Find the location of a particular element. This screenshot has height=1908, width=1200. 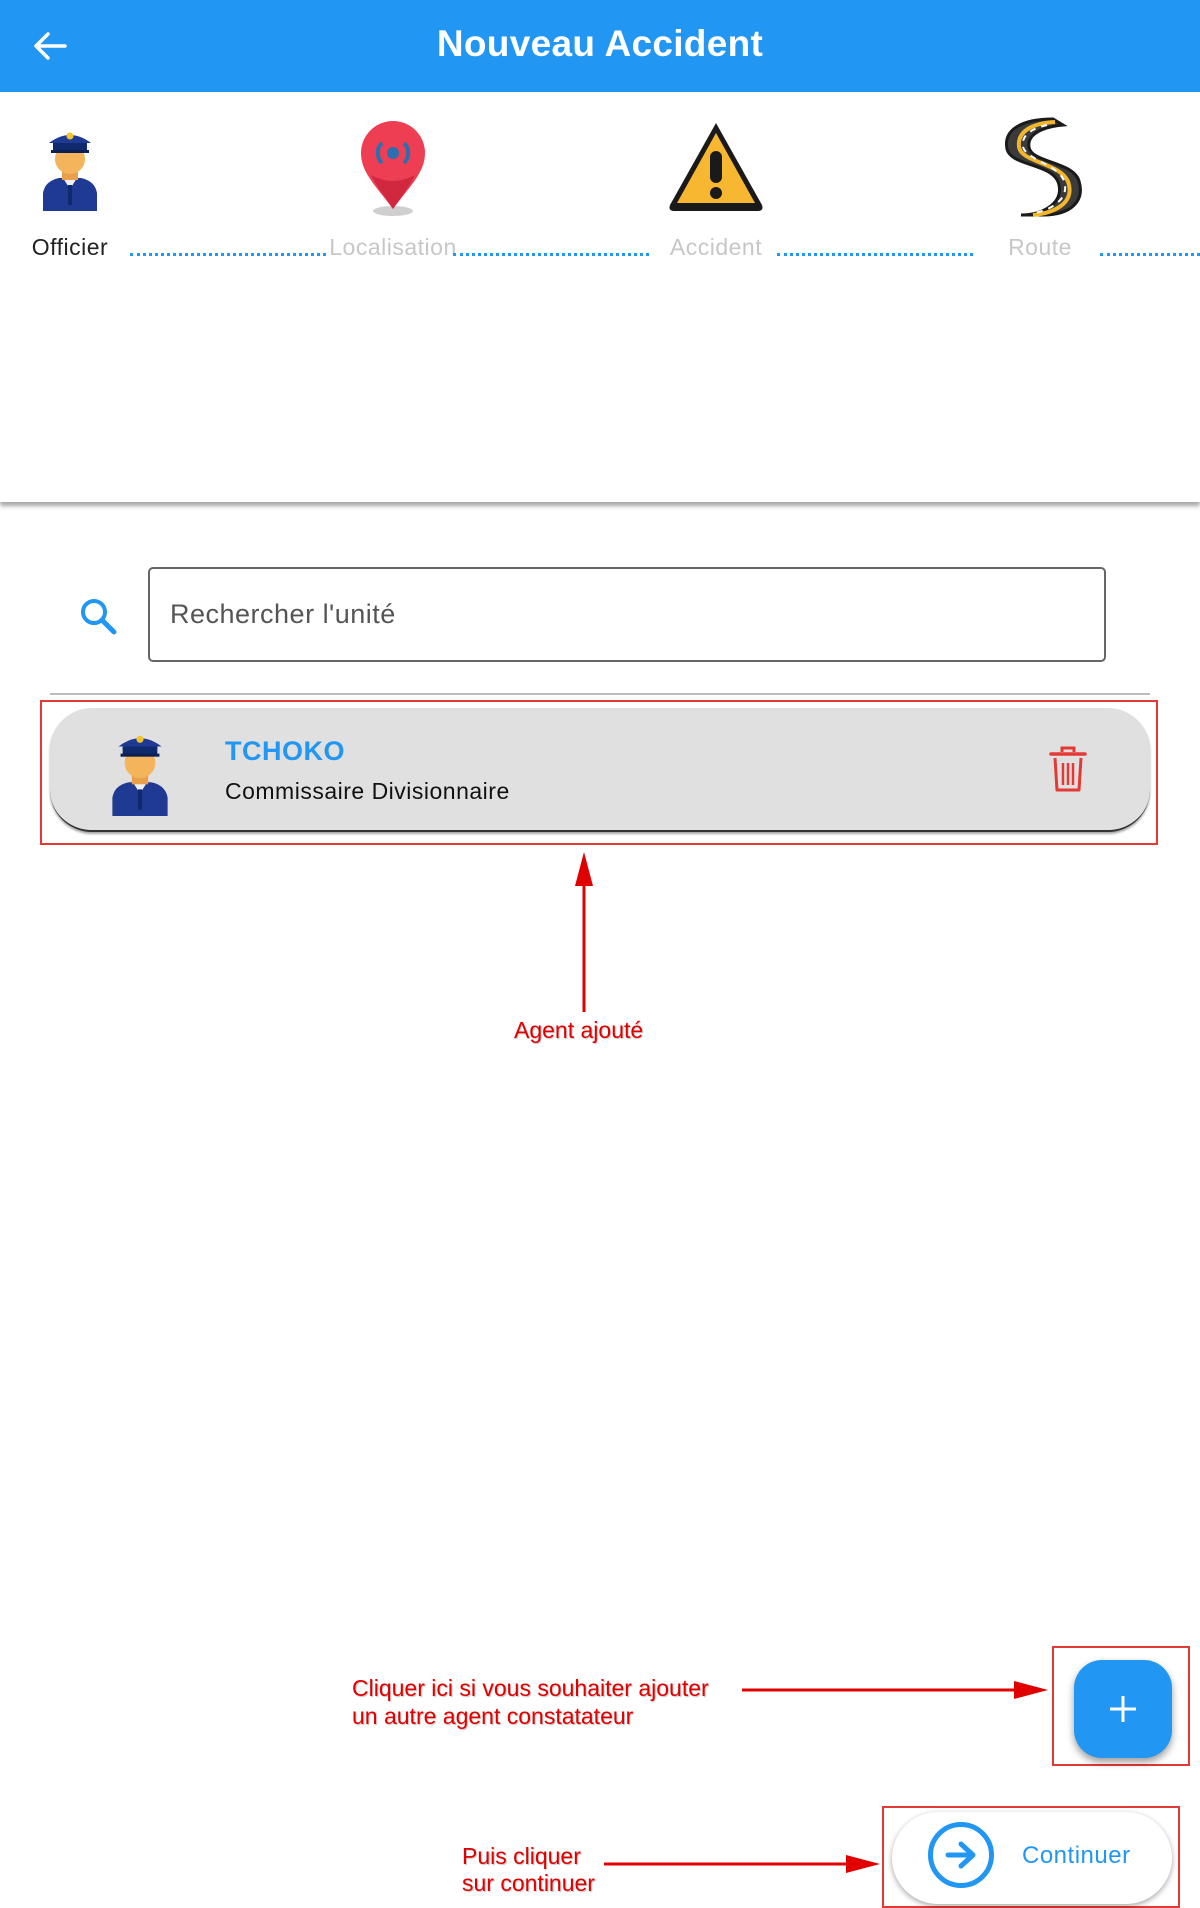

plus-icon is located at coordinates (1123, 1709).